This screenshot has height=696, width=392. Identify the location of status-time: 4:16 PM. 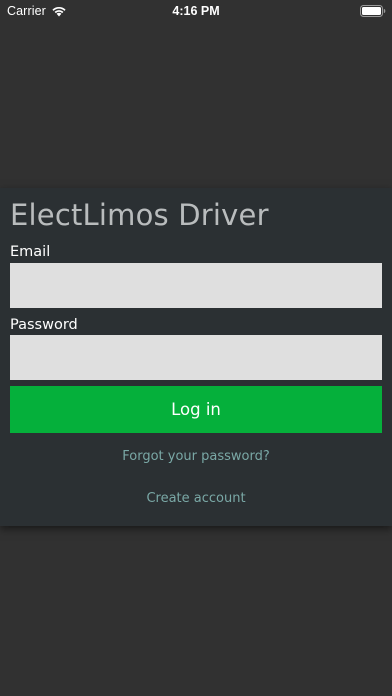
(196, 11).